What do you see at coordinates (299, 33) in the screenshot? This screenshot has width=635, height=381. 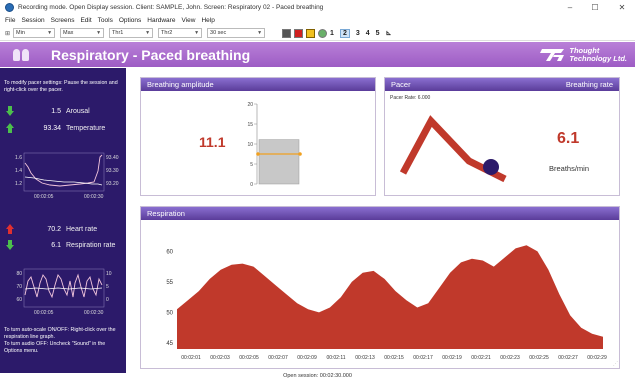 I see `stop-button` at bounding box center [299, 33].